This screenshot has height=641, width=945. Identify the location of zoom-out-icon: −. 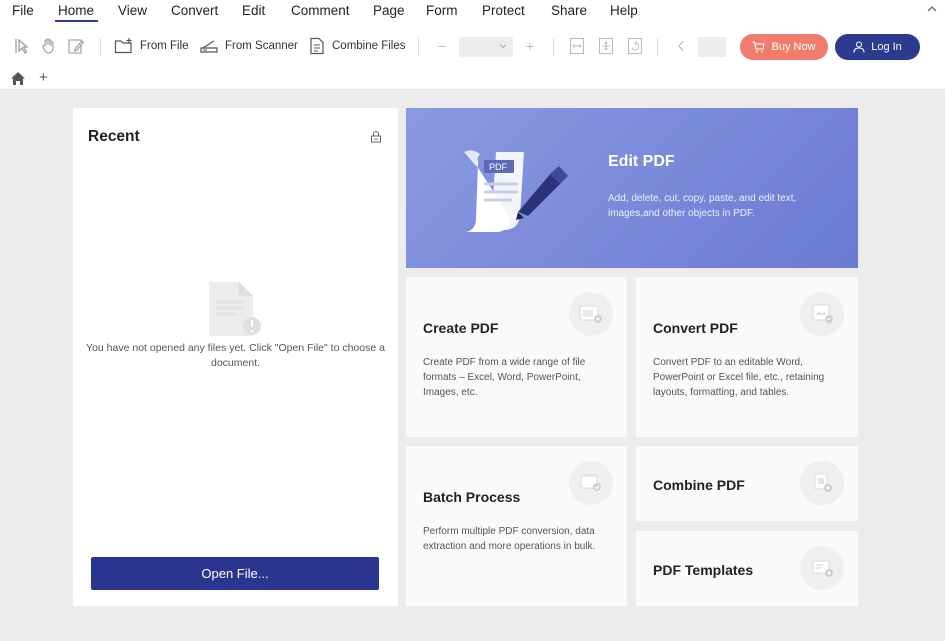
(442, 46).